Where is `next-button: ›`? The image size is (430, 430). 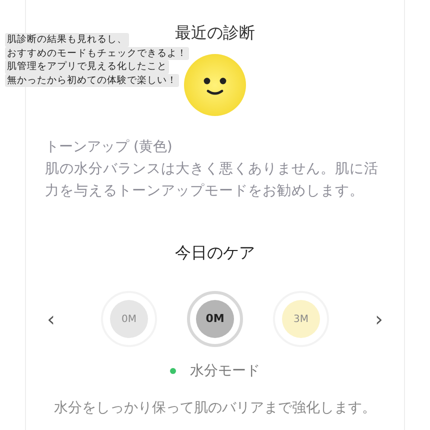
next-button: › is located at coordinates (379, 319).